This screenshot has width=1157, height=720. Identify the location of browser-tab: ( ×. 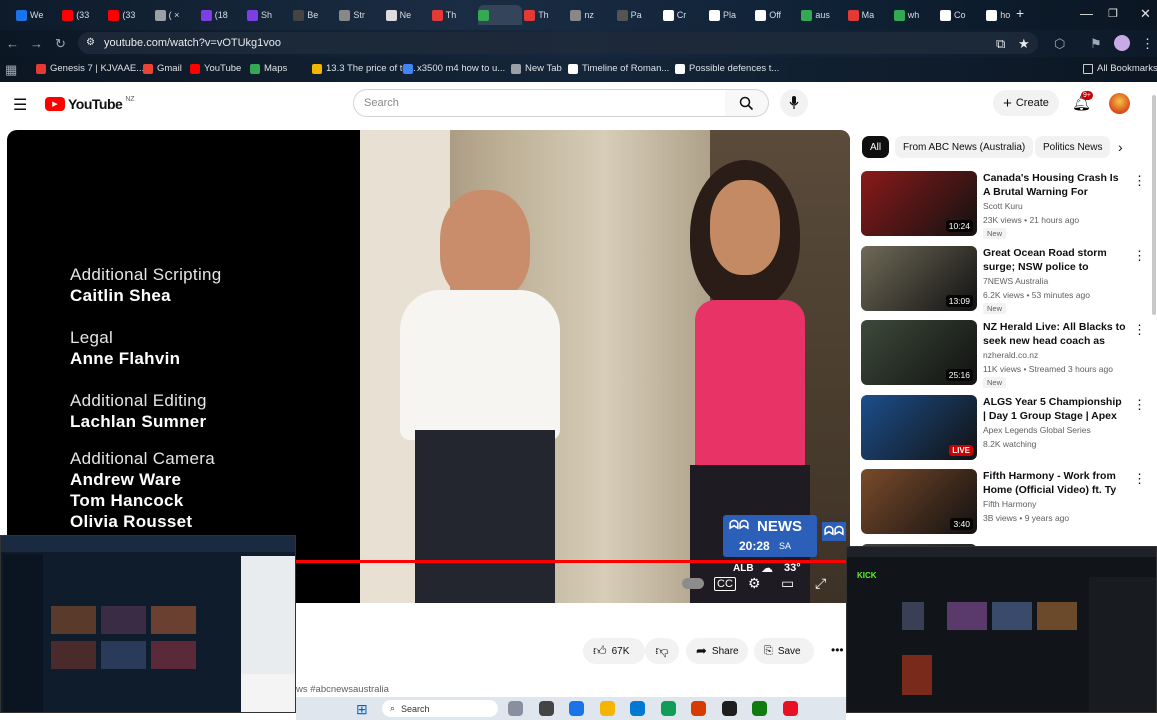
(176, 15).